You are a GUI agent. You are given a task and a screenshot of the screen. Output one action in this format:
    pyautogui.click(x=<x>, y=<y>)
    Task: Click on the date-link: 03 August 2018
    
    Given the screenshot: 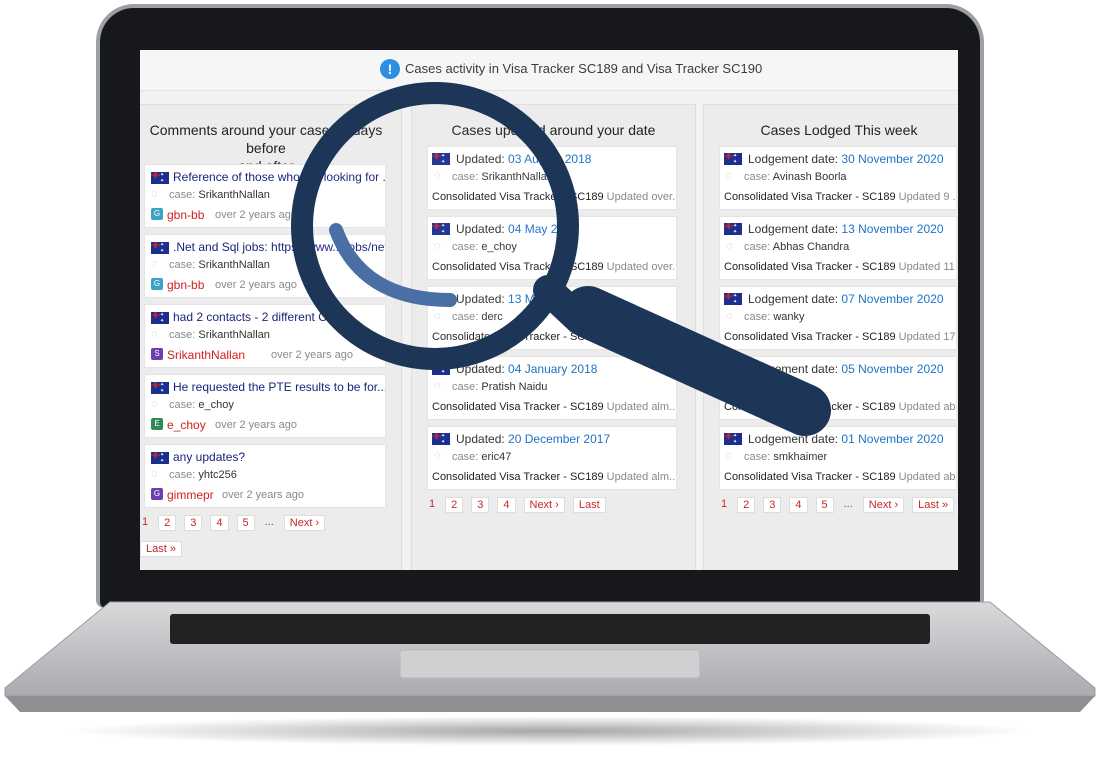 What is the action you would take?
    pyautogui.click(x=549, y=159)
    